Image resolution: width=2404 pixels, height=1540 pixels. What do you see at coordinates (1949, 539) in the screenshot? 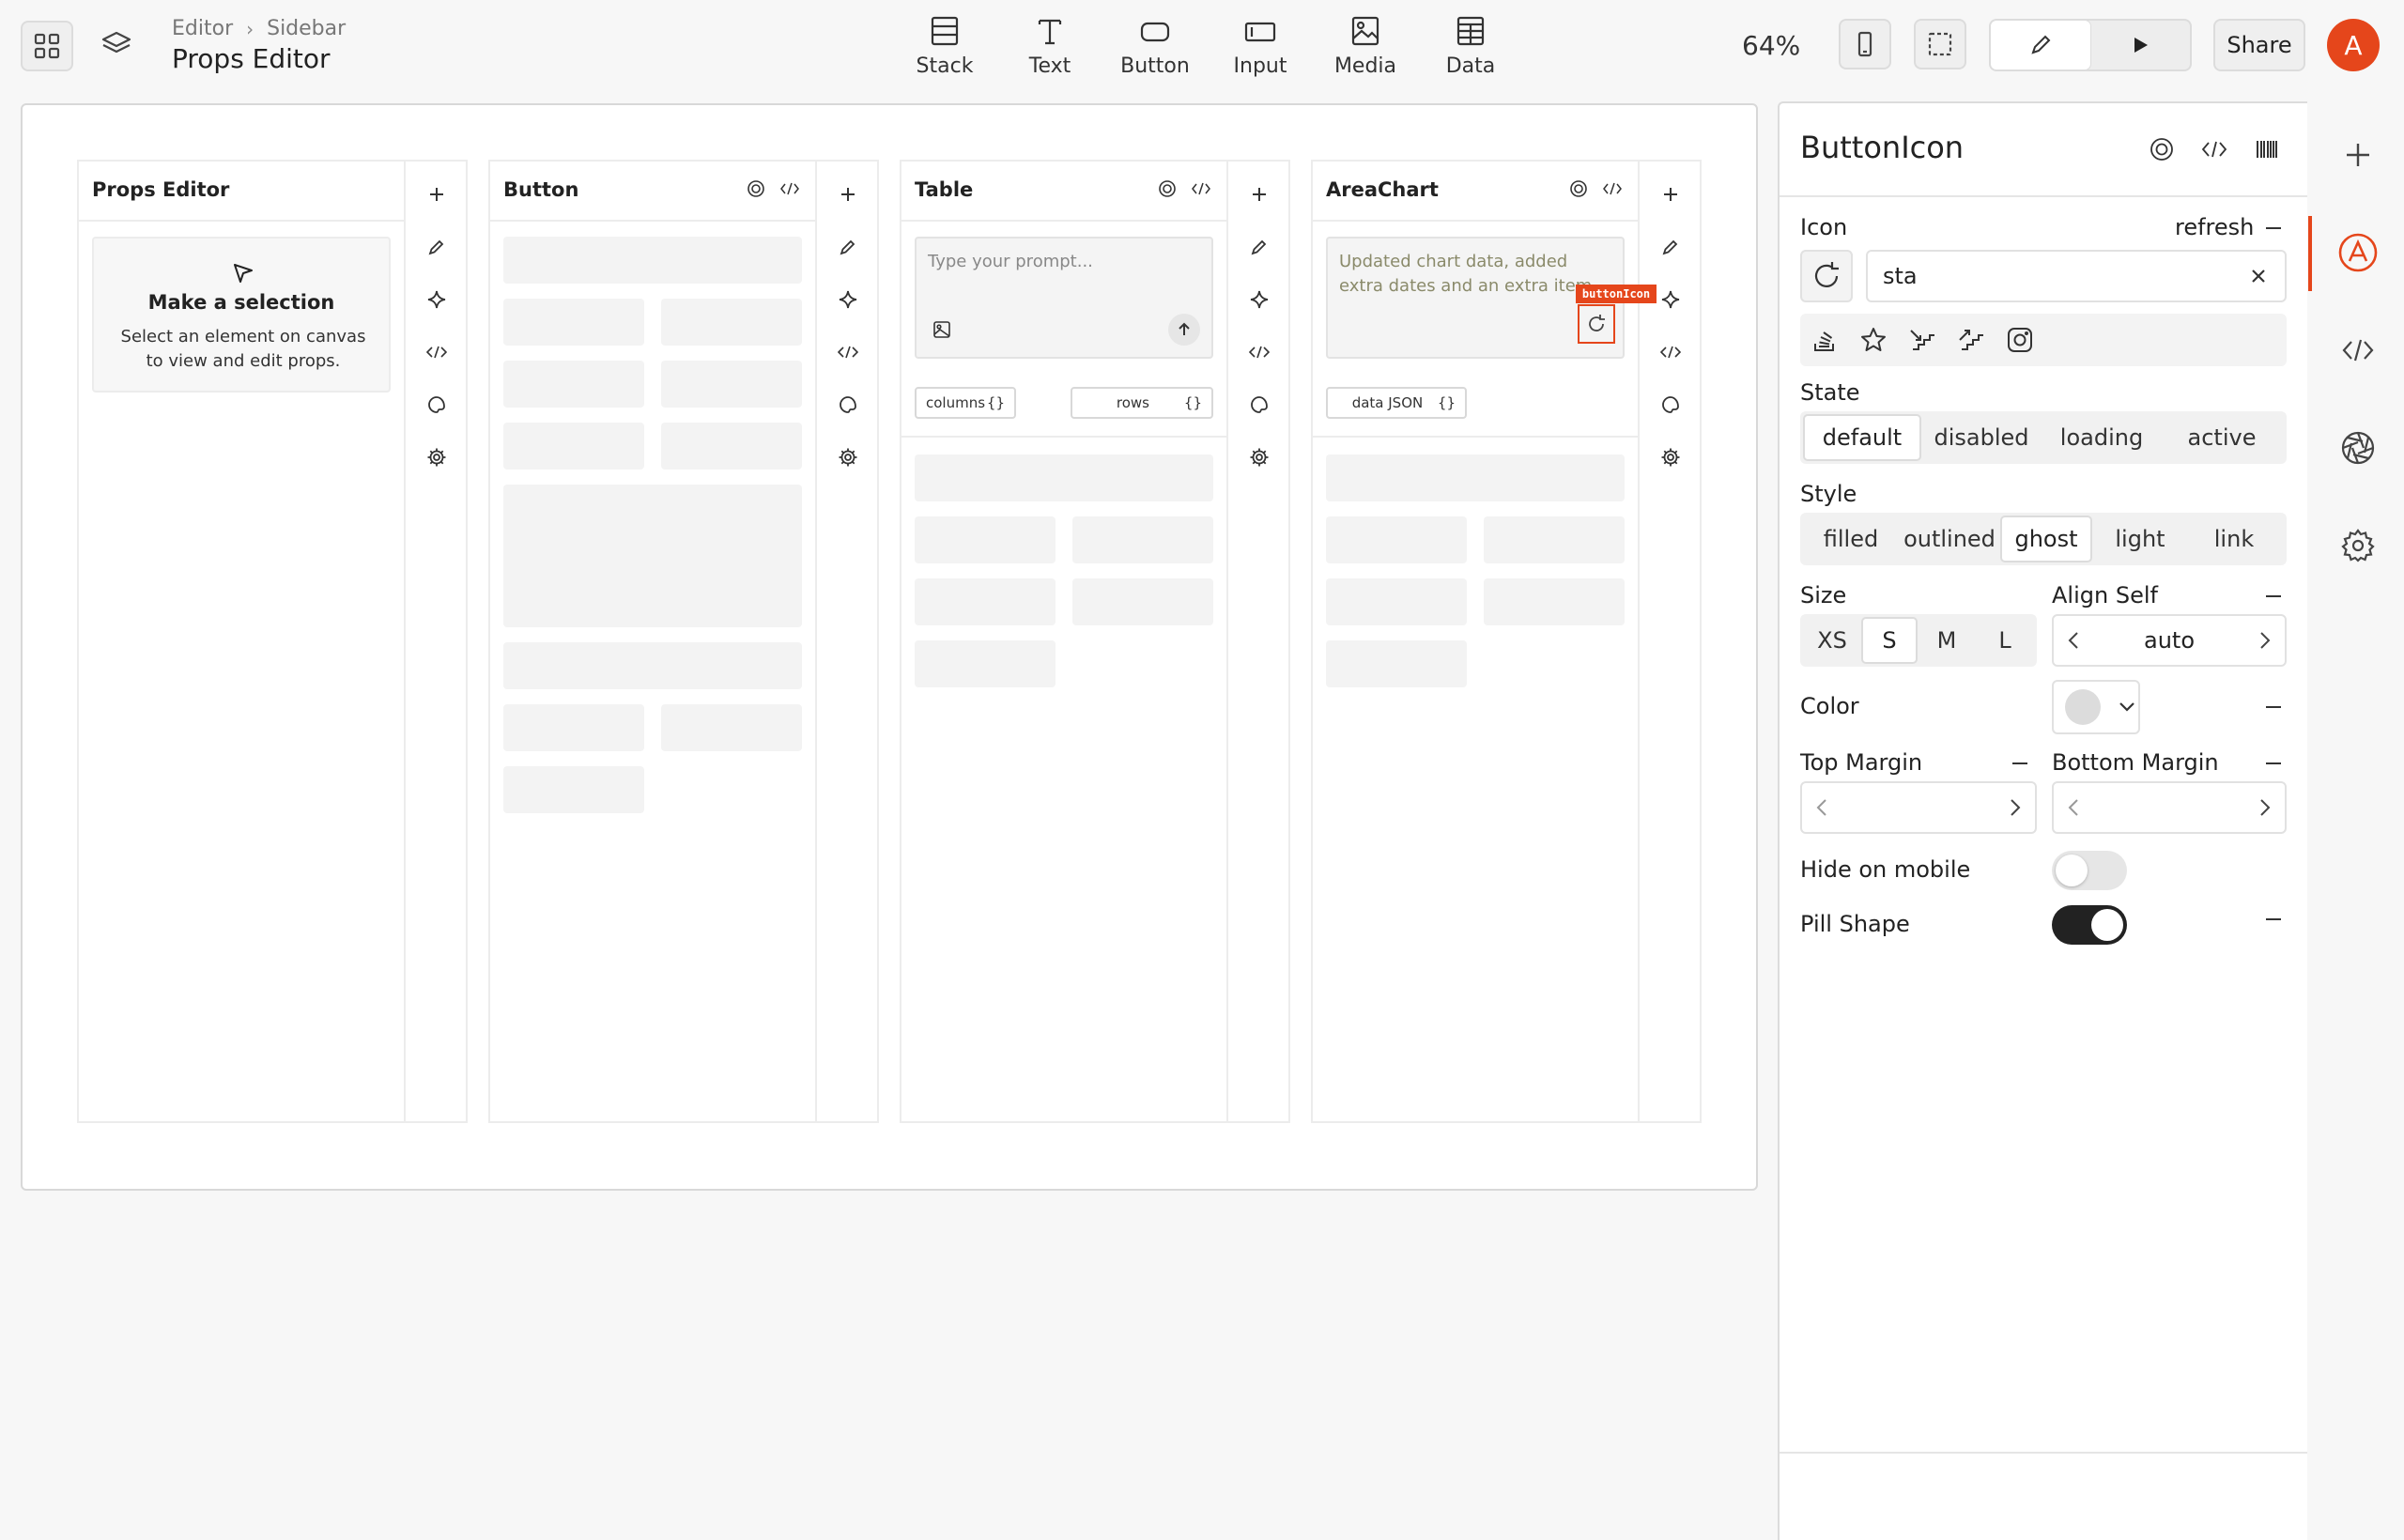
I see `style-option-outlined: outlined` at bounding box center [1949, 539].